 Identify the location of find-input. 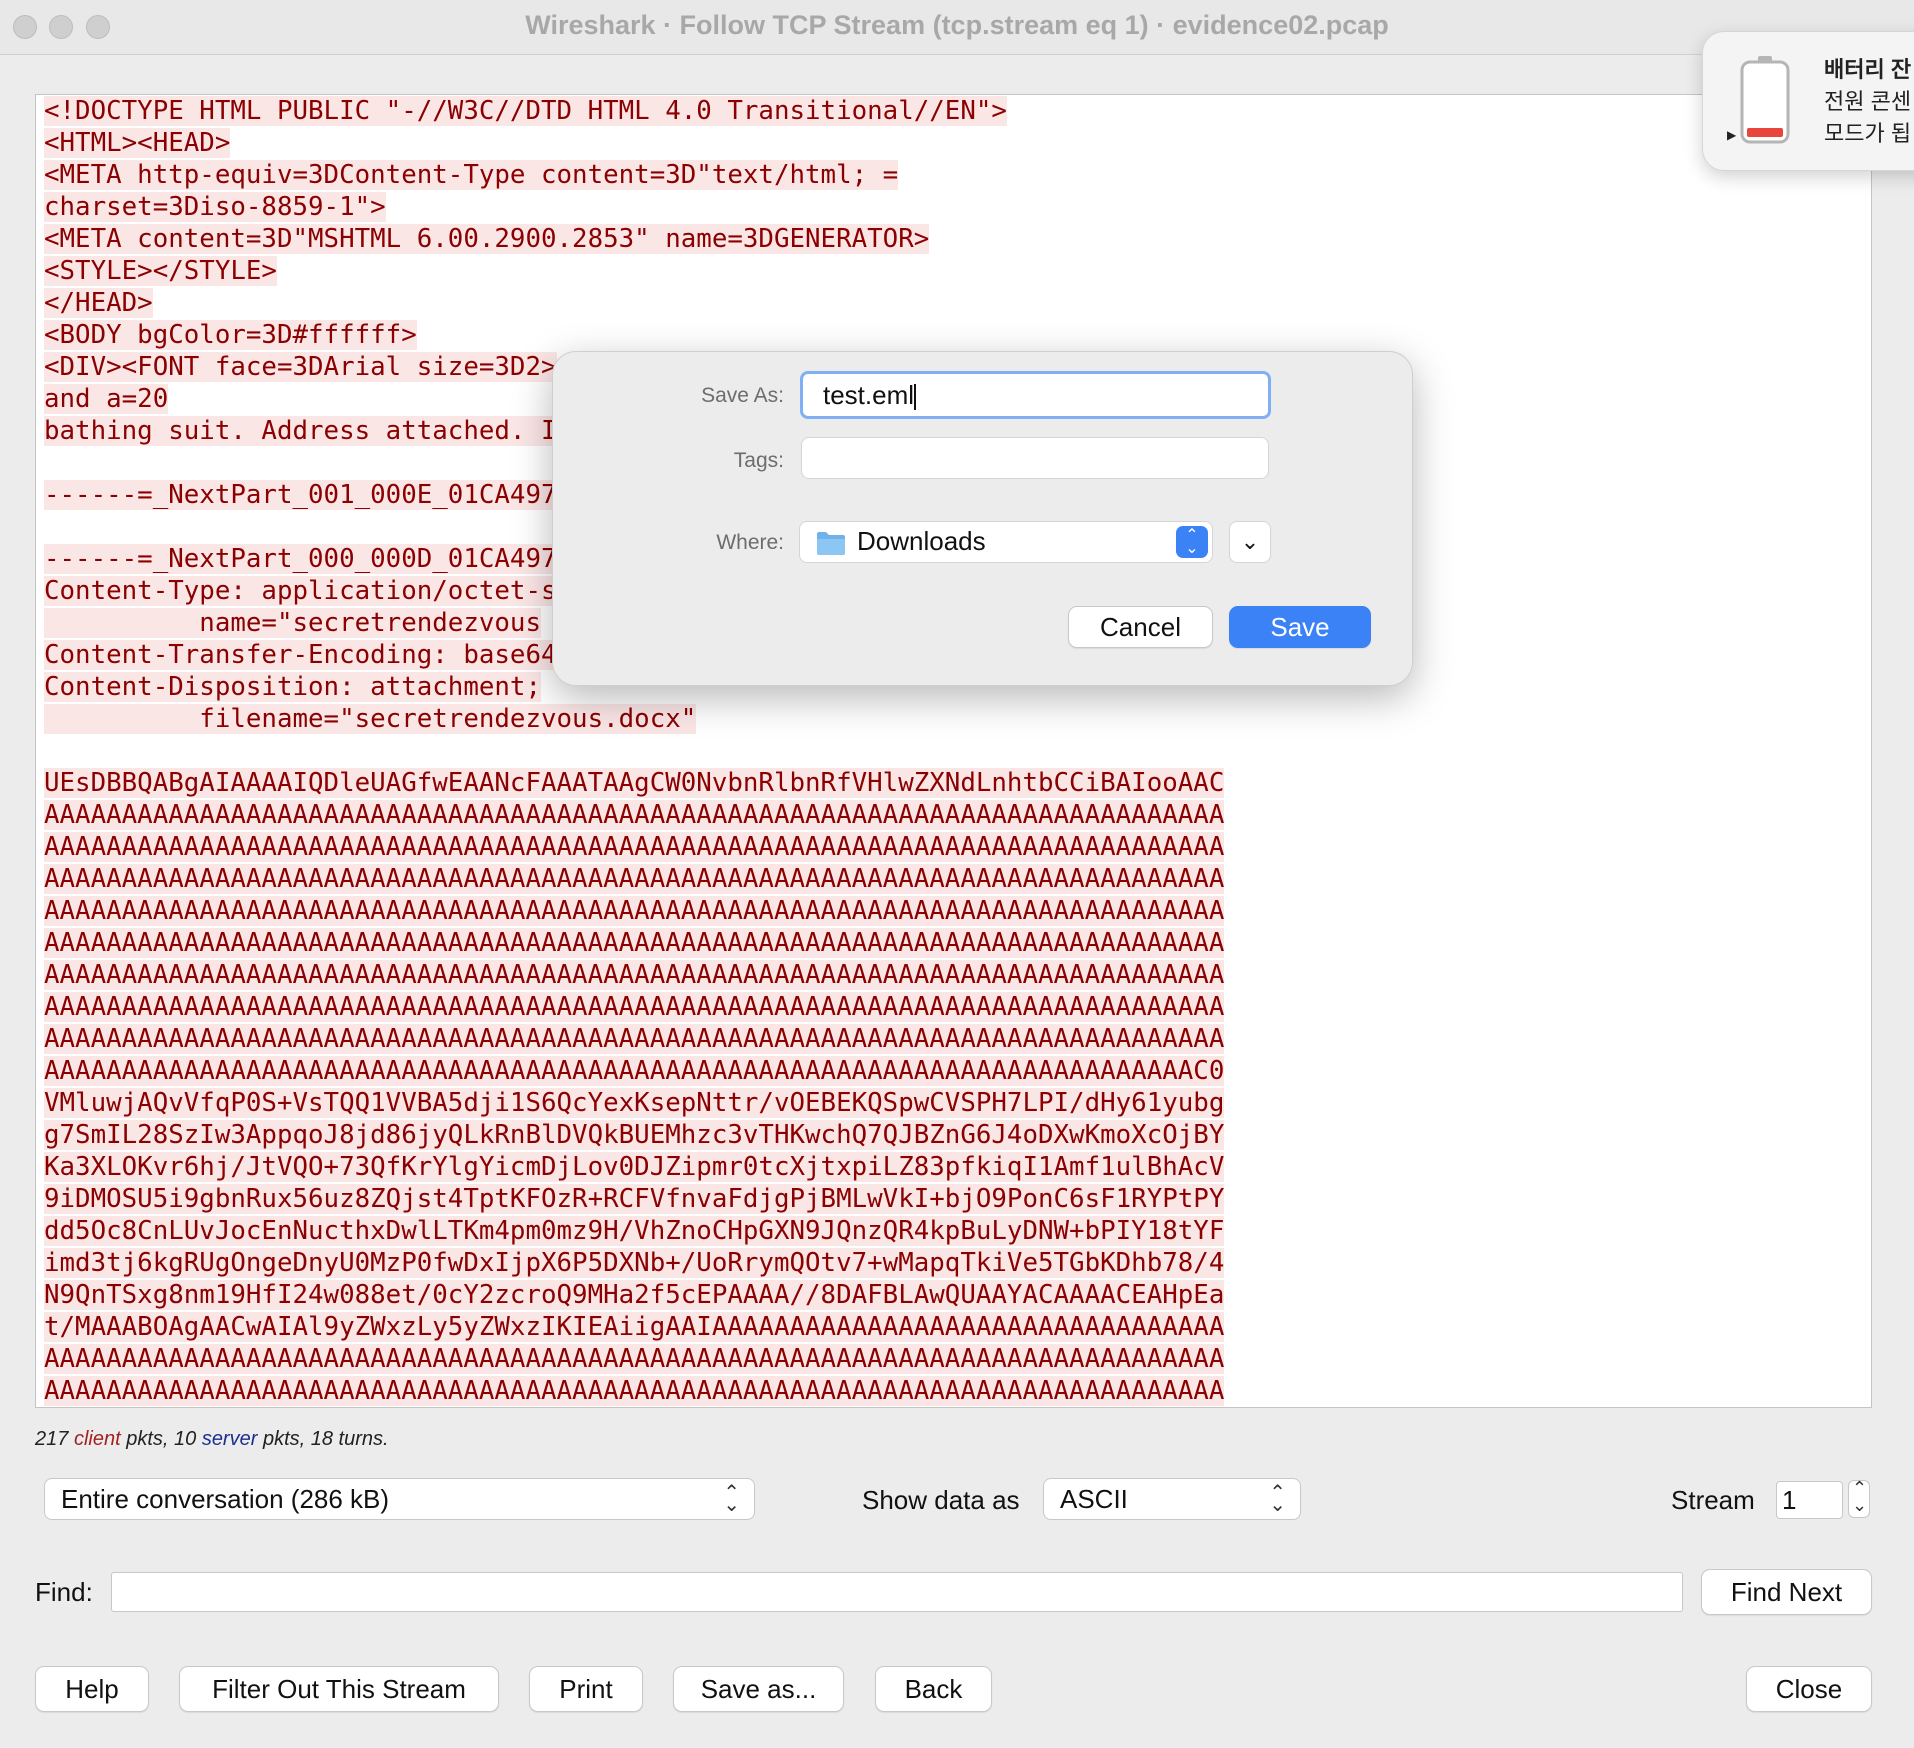
(897, 1592).